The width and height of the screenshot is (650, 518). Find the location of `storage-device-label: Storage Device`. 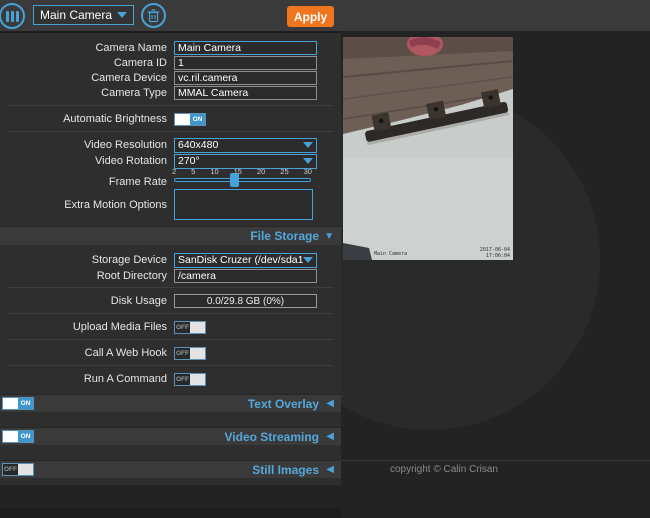

storage-device-label: Storage Device is located at coordinates (129, 260).